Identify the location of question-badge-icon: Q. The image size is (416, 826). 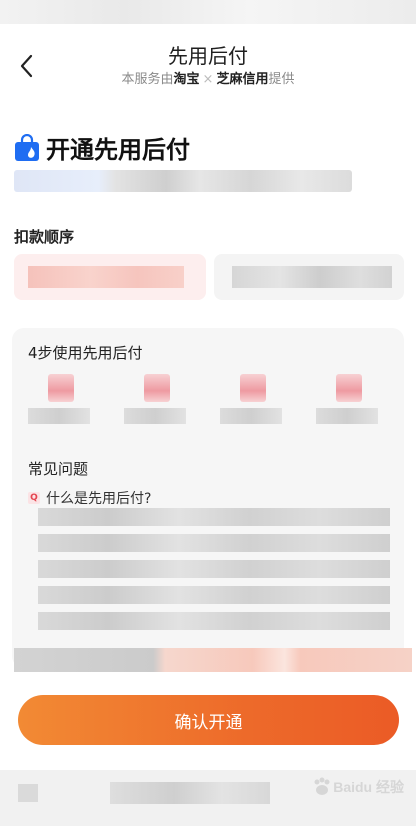
(34, 498).